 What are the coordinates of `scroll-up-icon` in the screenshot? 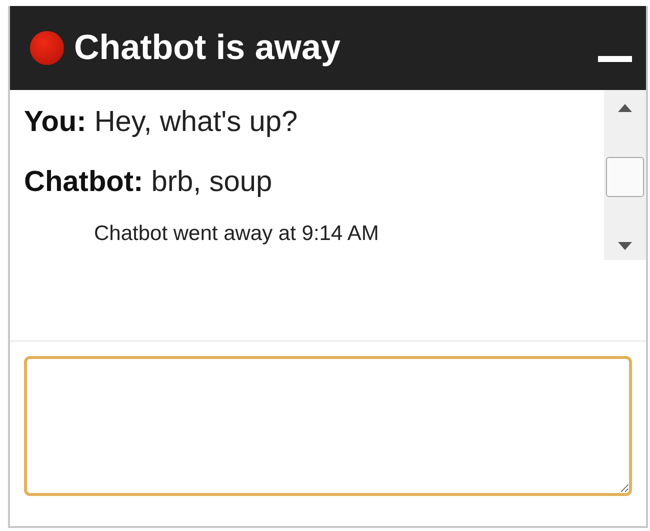 It's located at (625, 108).